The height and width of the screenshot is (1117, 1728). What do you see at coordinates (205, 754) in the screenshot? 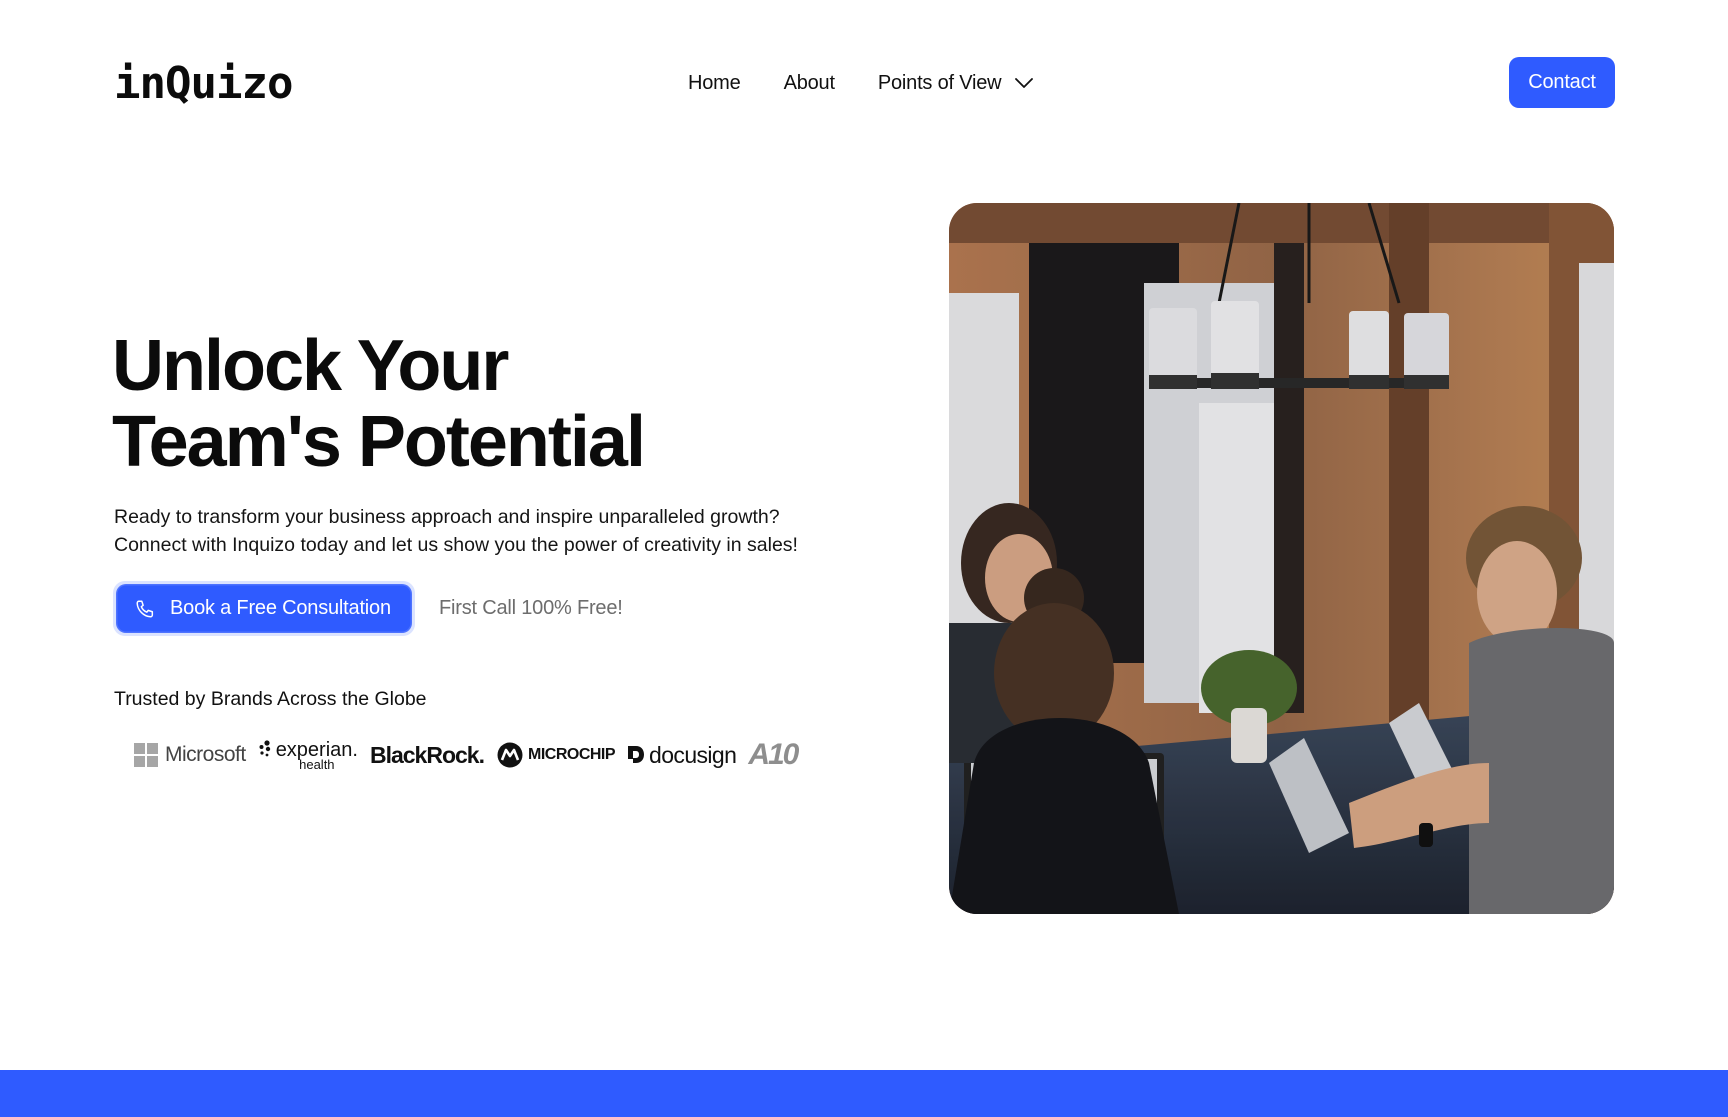
I see `microsoft-logo-text: Microsoft` at bounding box center [205, 754].